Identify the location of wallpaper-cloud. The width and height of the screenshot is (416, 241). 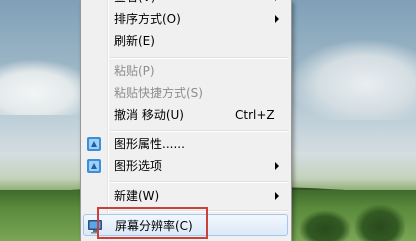
(353, 80).